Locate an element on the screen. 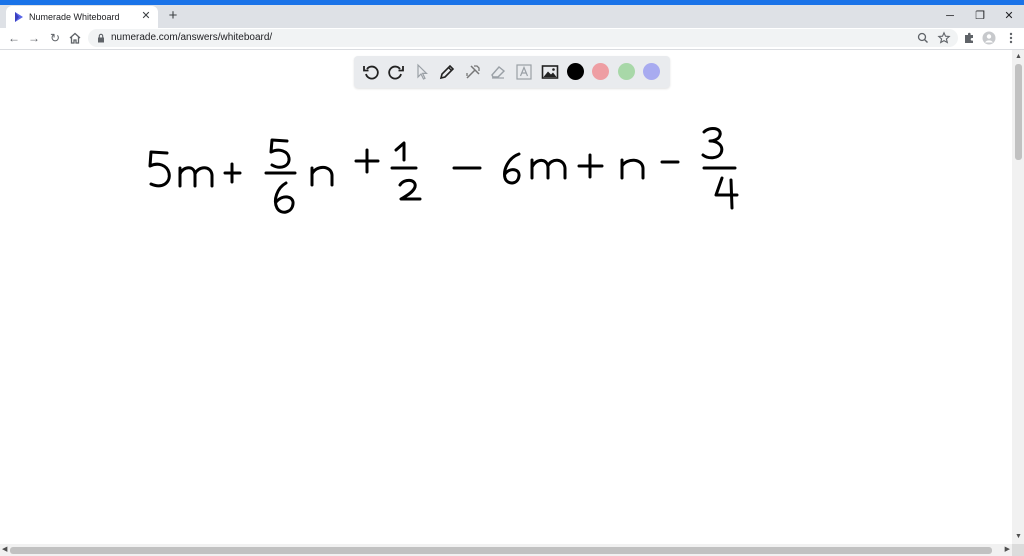  scroll-left-icon: ◀ is located at coordinates (4, 550).